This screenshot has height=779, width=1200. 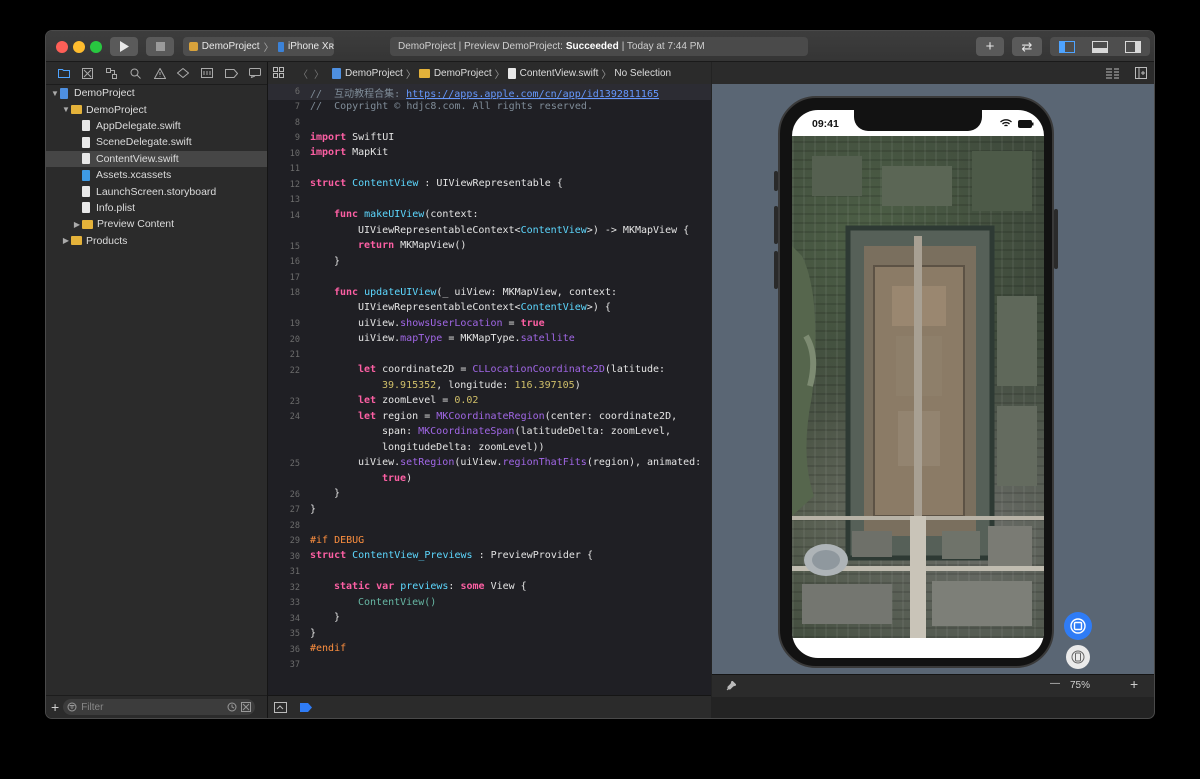 What do you see at coordinates (642, 73) in the screenshot?
I see `crumb-selection: No Selection` at bounding box center [642, 73].